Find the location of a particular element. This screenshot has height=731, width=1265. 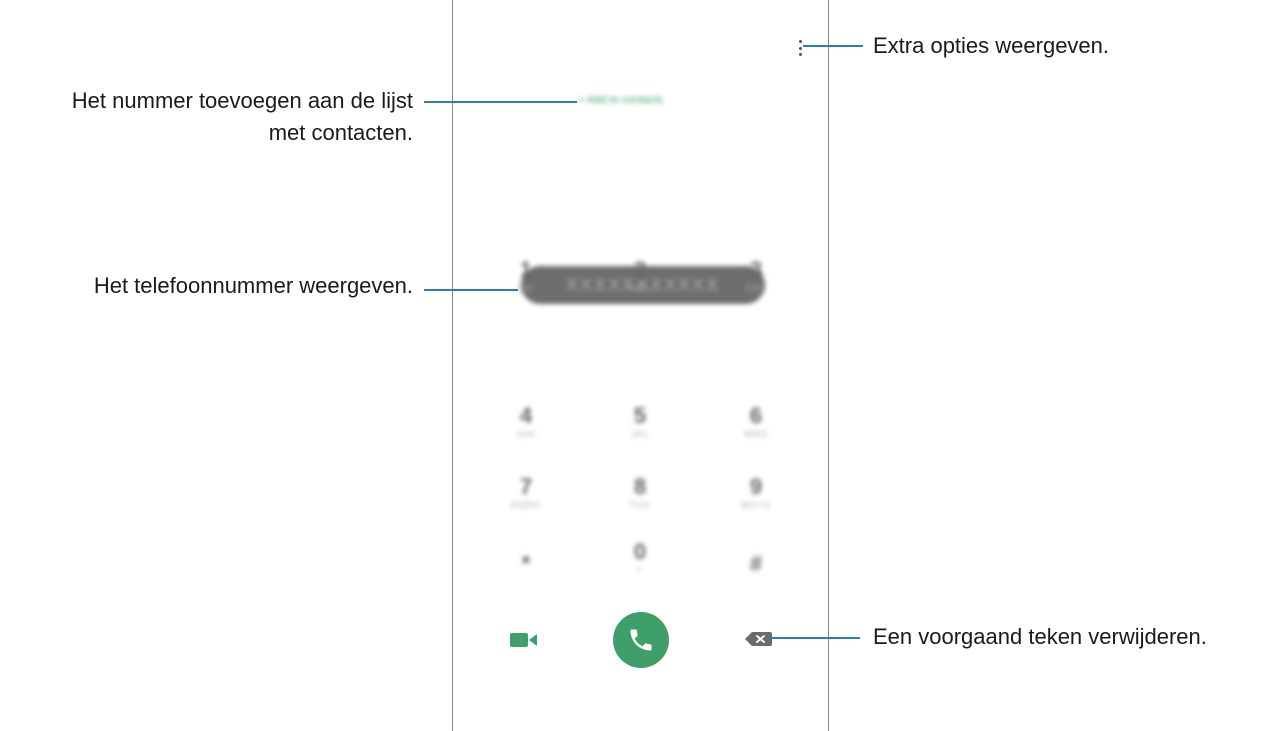

add-to-contacts-link: + Add to contacts is located at coordinates (620, 100).